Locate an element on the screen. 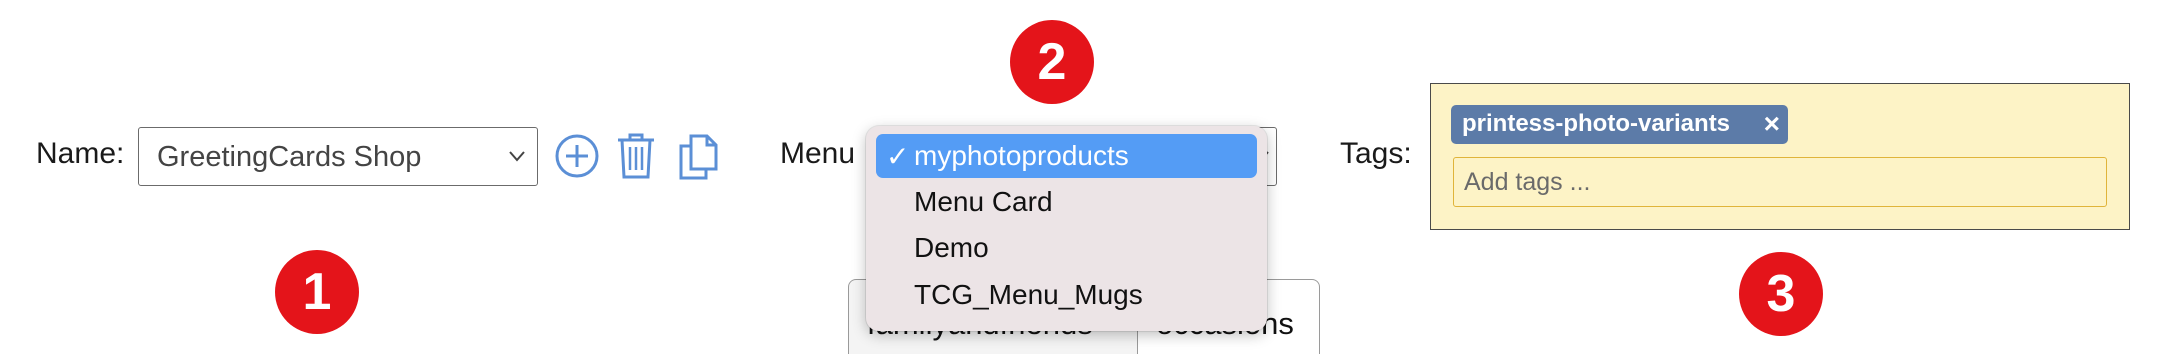 The height and width of the screenshot is (354, 2170). tag-chip-label: printess-photo-variants is located at coordinates (1596, 123).